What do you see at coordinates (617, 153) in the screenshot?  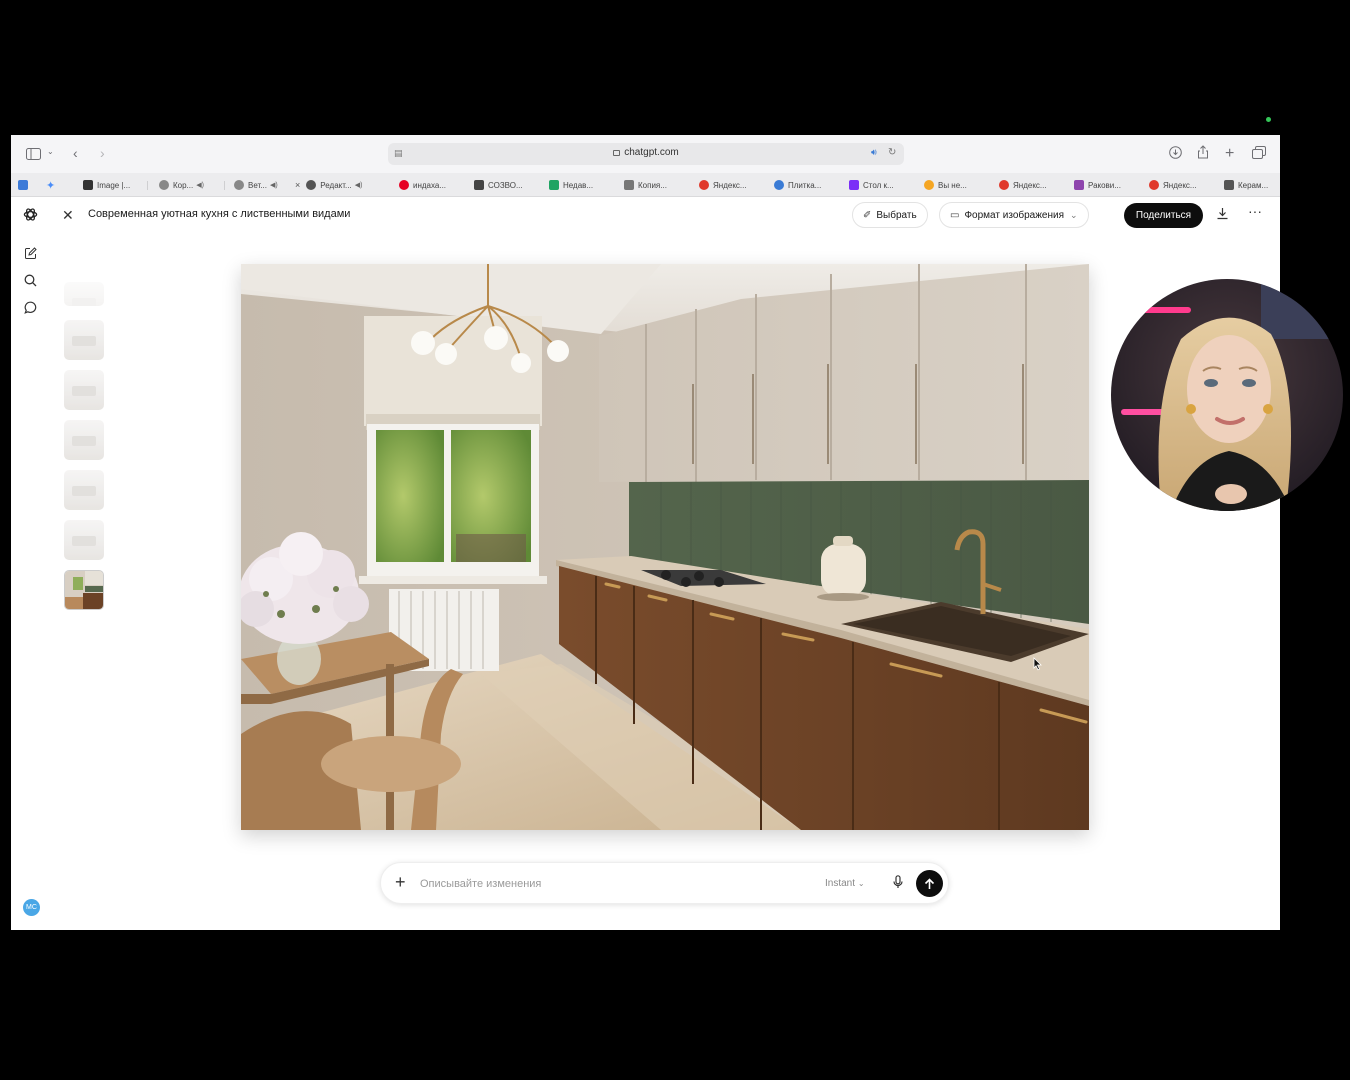 I see `lock-icon` at bounding box center [617, 153].